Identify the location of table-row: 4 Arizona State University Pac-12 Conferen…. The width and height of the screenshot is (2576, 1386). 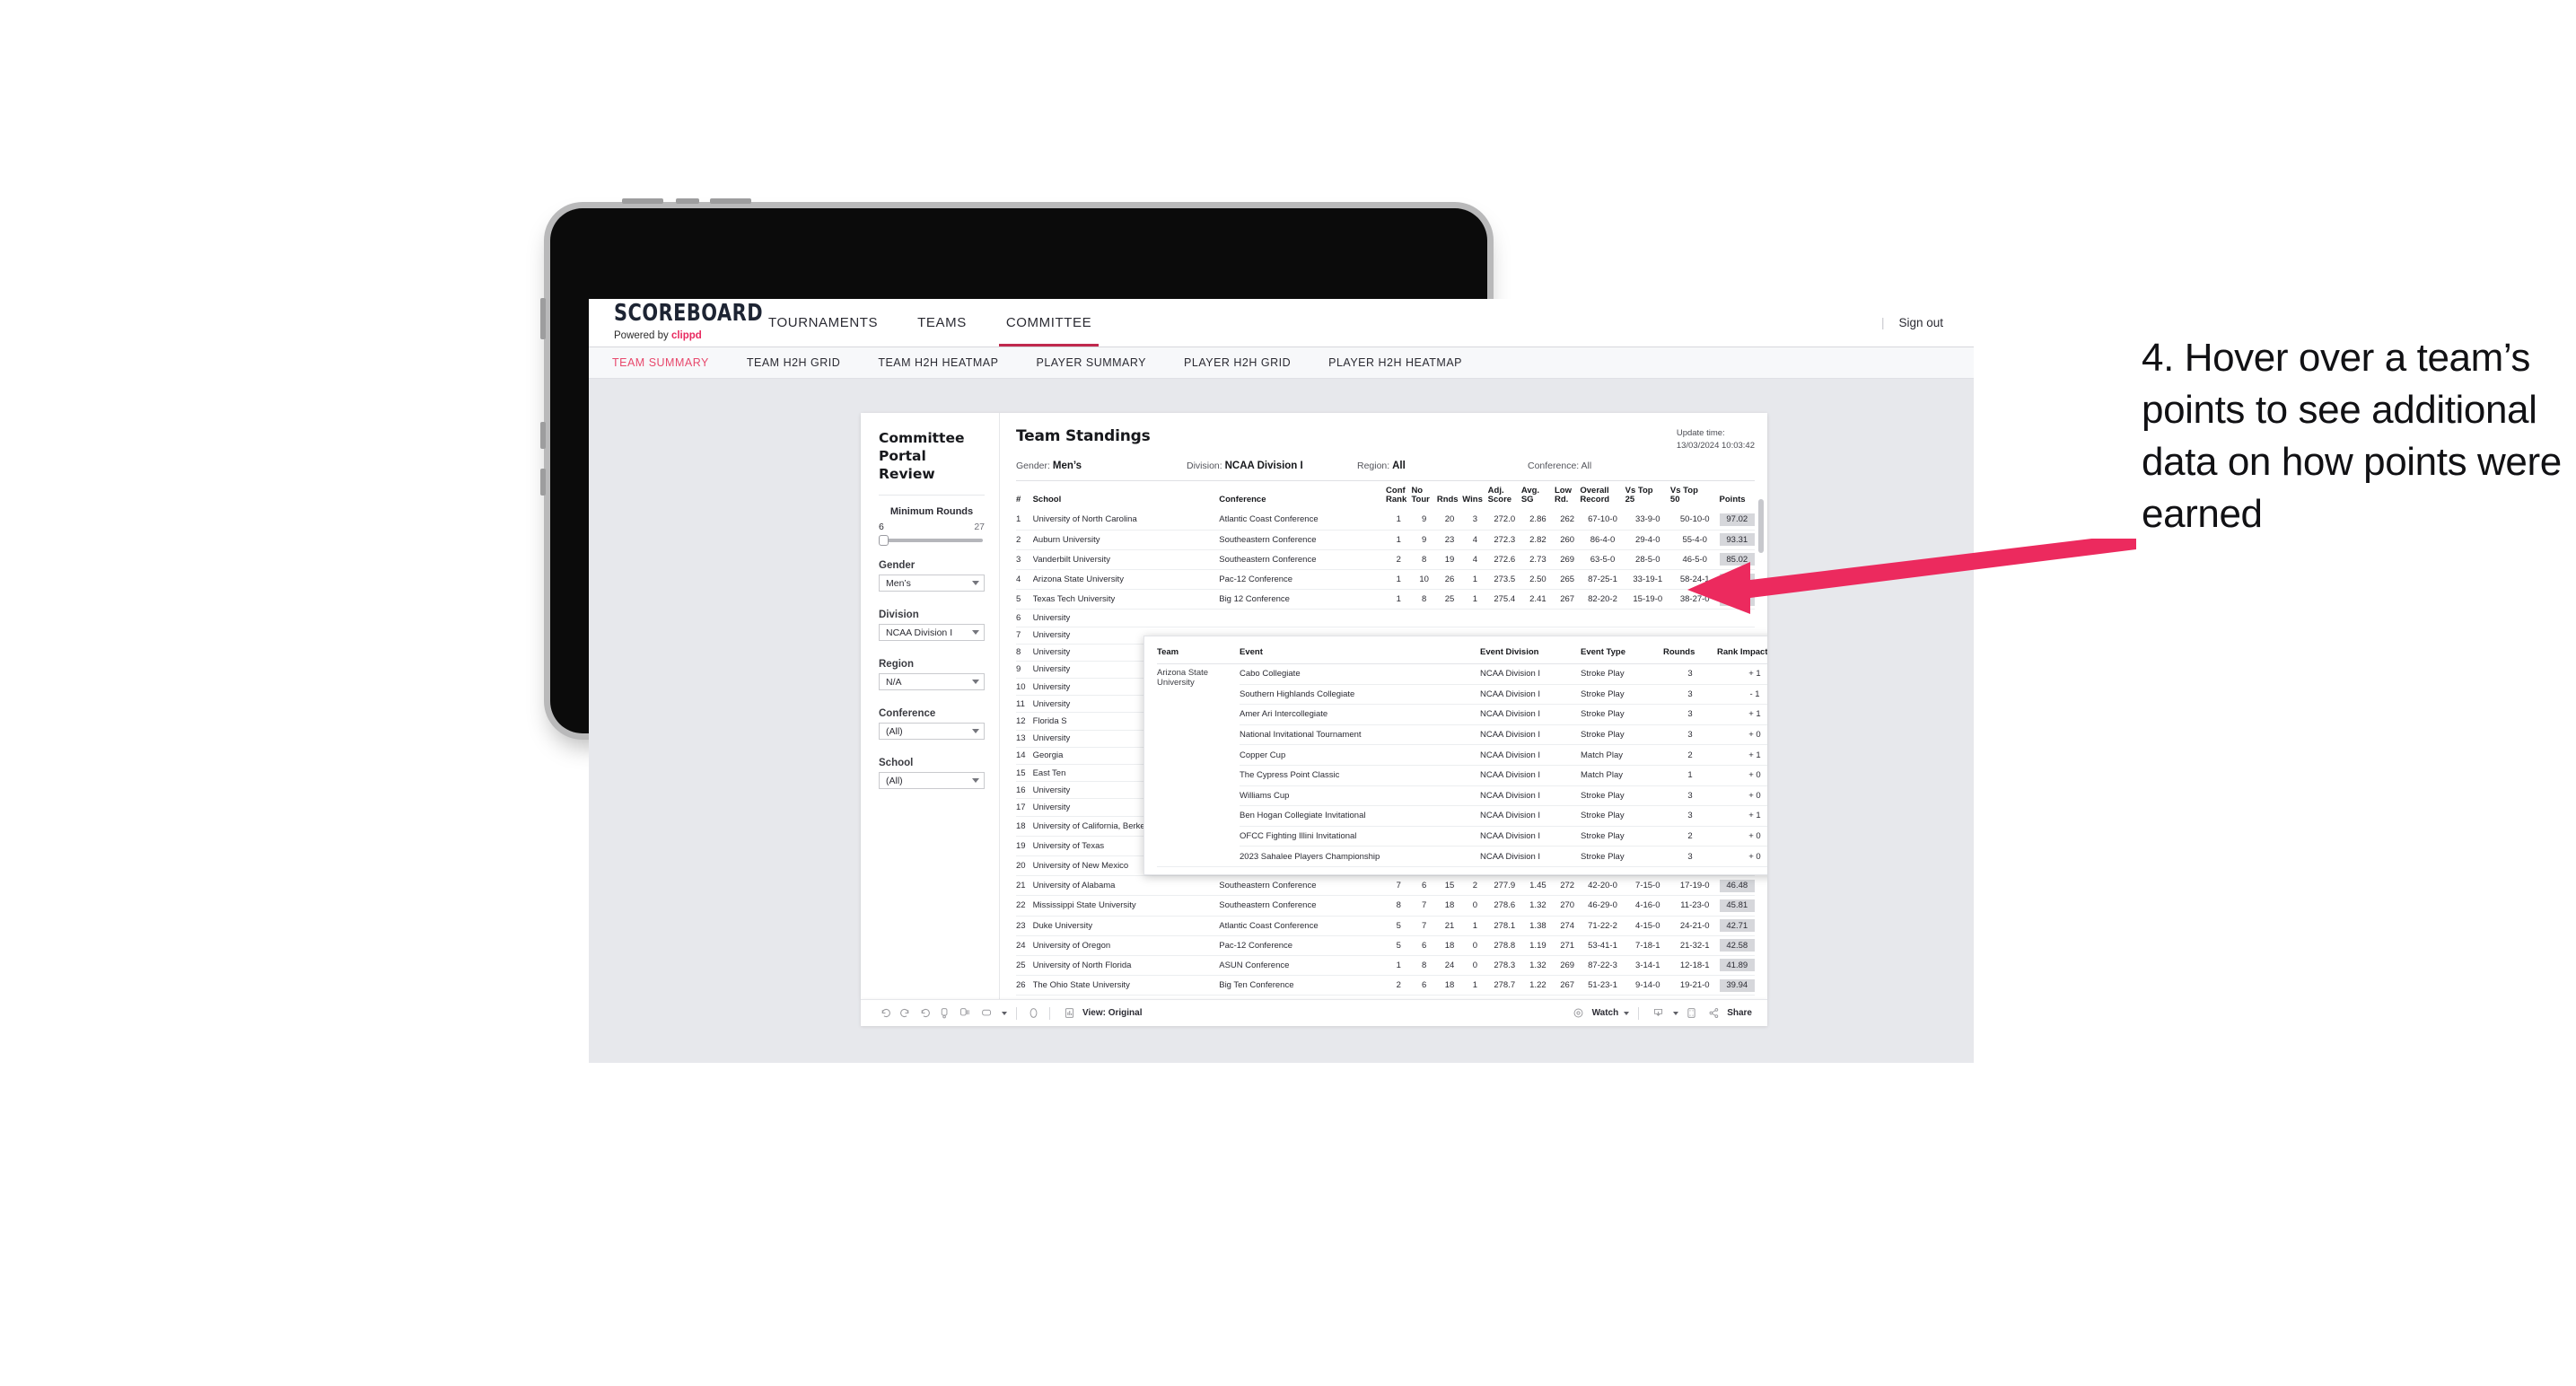
(1385, 580).